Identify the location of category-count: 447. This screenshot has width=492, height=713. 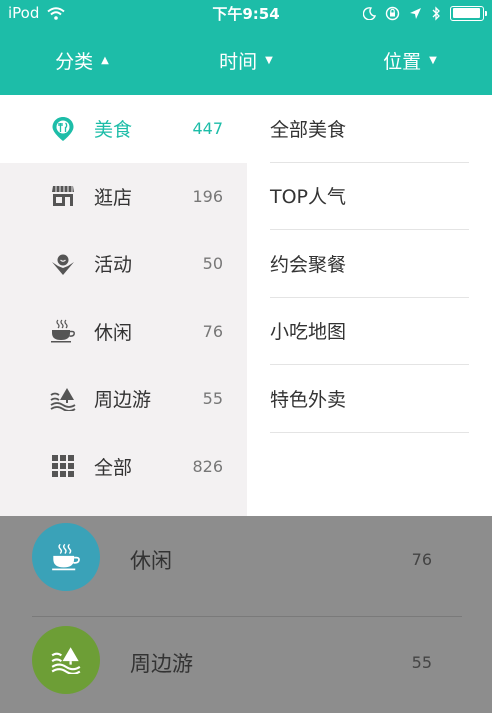
(207, 129).